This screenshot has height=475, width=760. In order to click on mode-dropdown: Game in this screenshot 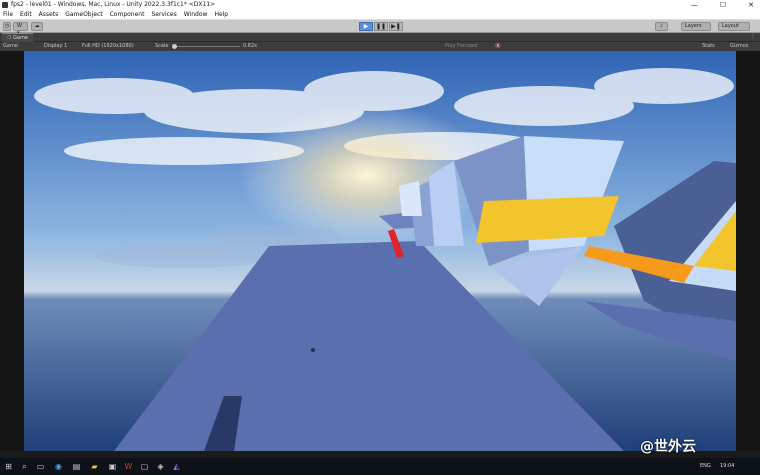, I will do `click(10, 46)`.